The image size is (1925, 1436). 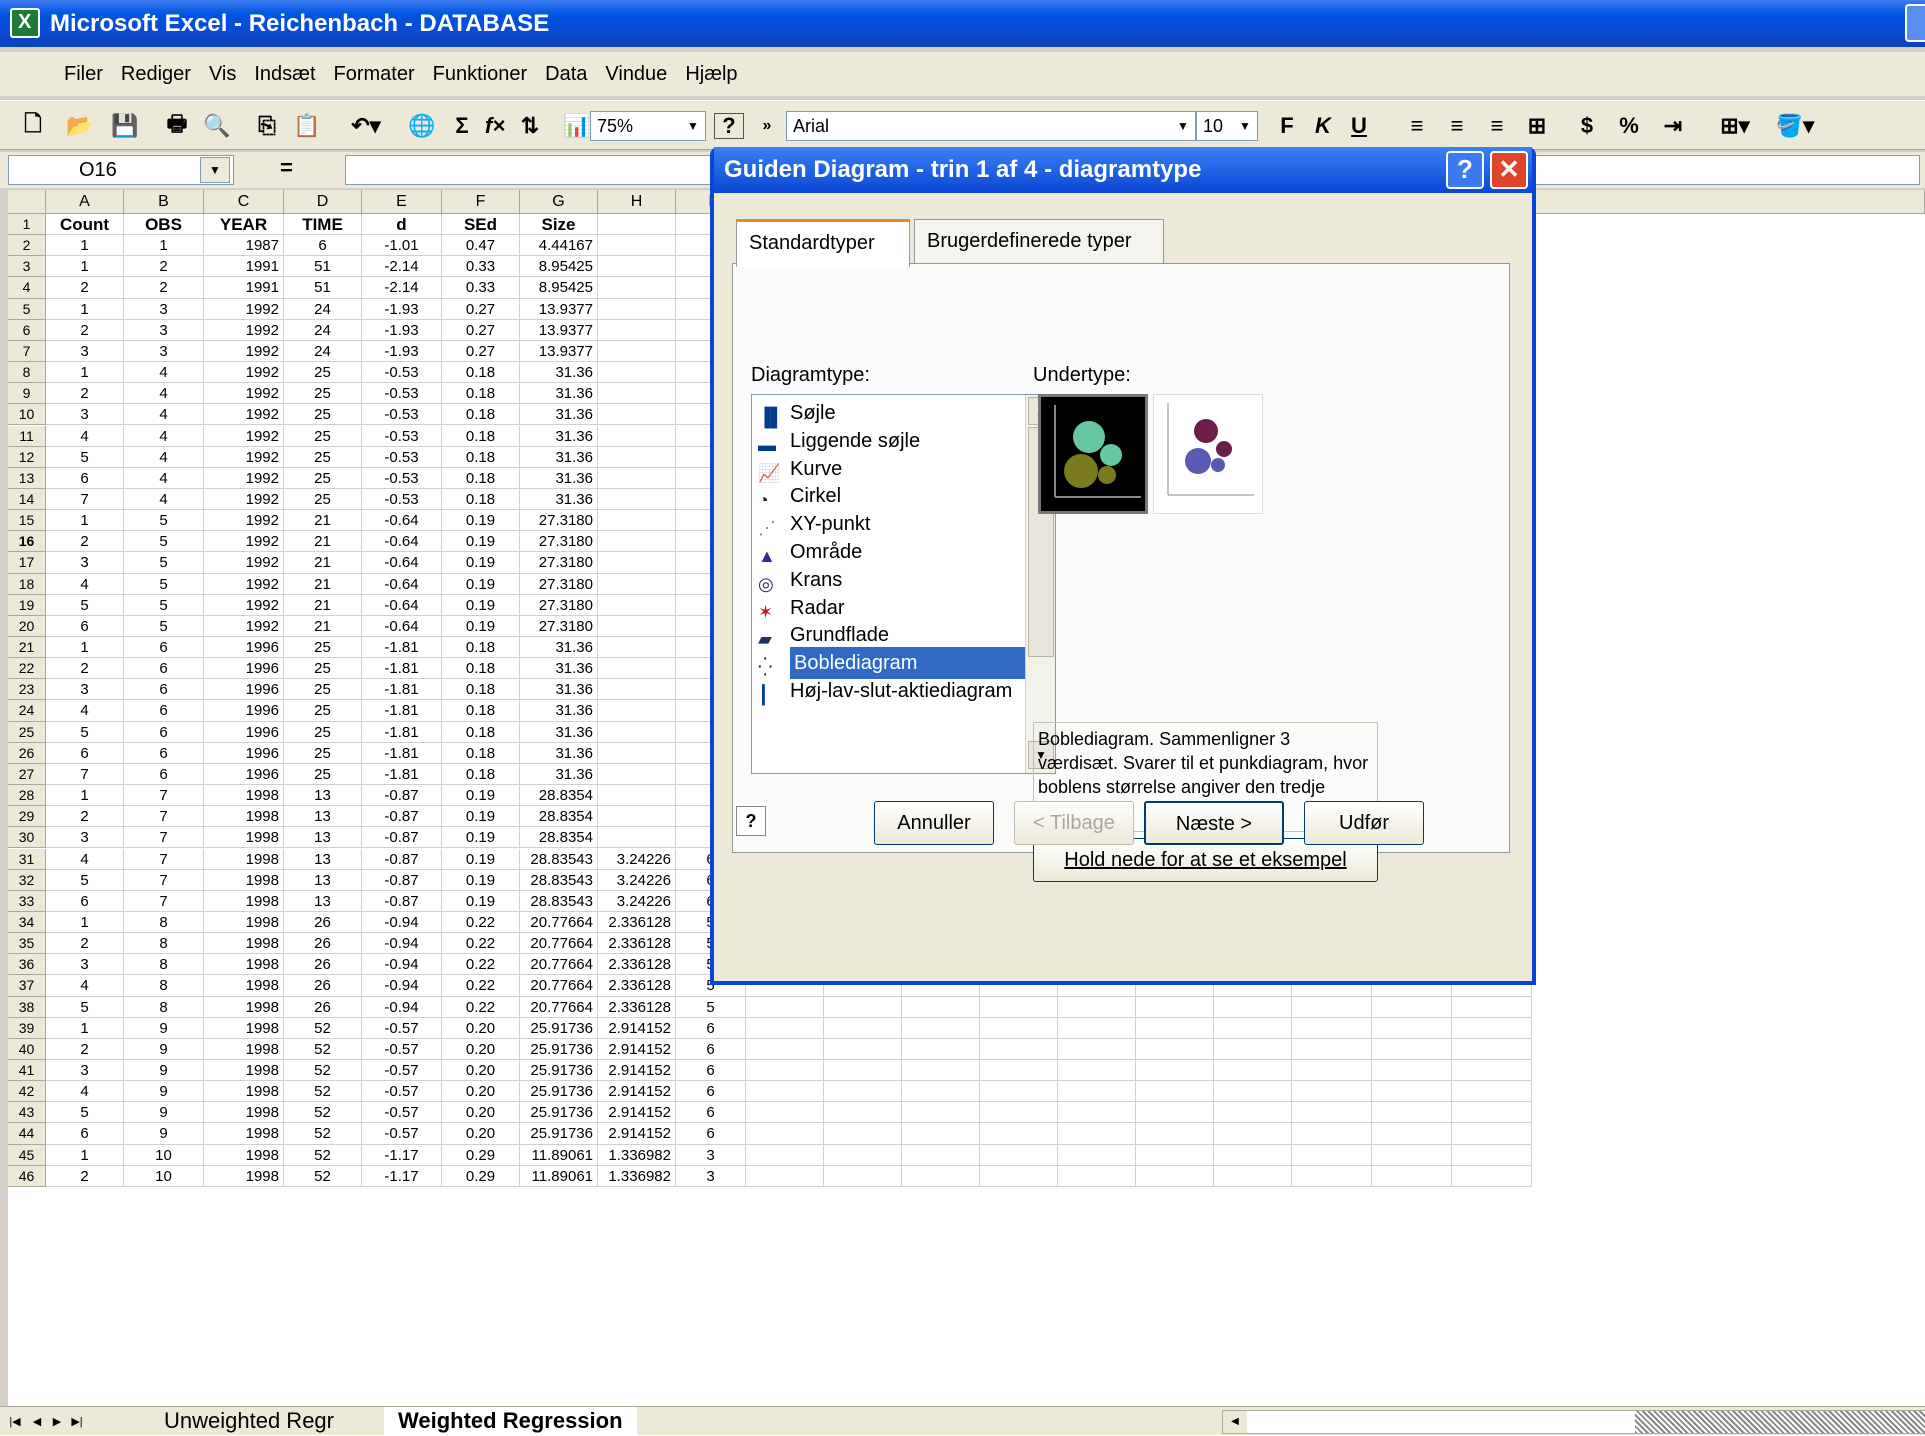 I want to click on cell: 26, so click(x=323, y=922).